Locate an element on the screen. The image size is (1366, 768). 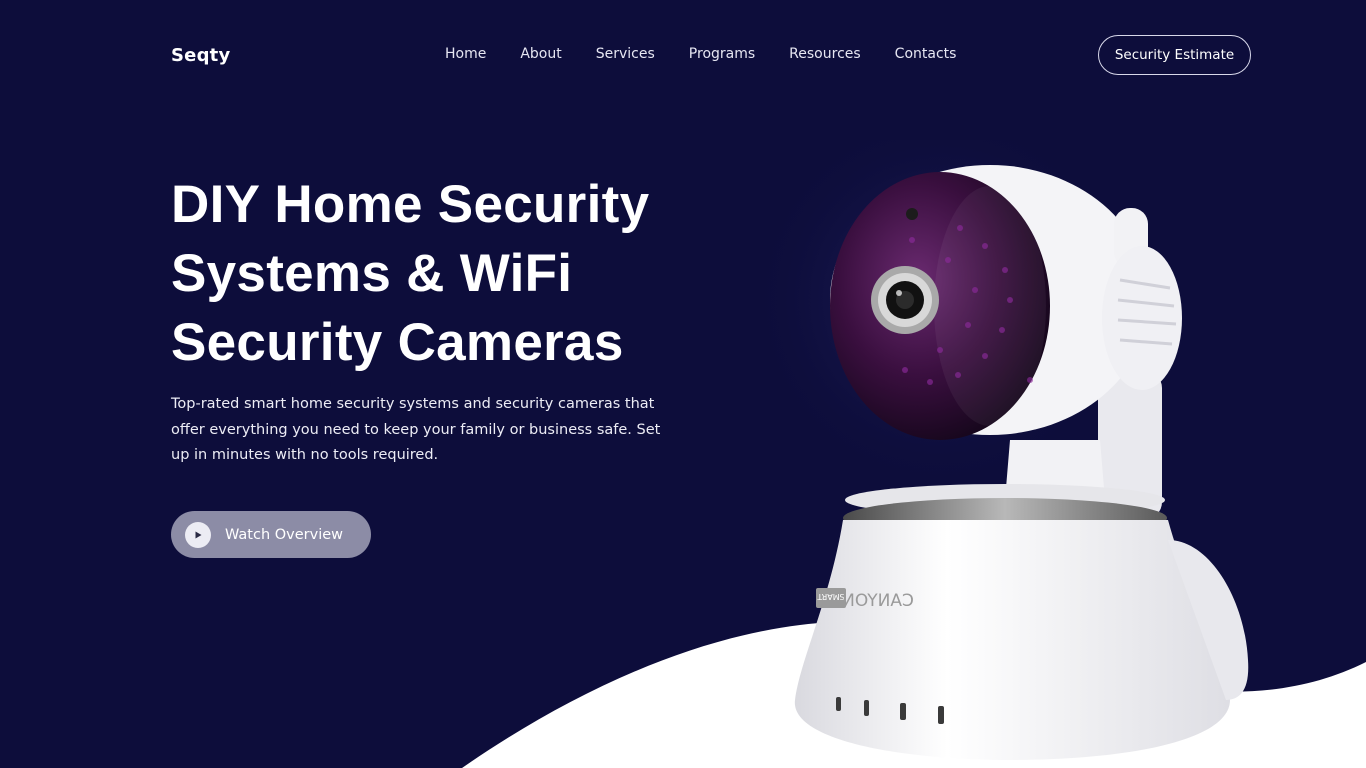
logo: Seqty is located at coordinates (200, 55).